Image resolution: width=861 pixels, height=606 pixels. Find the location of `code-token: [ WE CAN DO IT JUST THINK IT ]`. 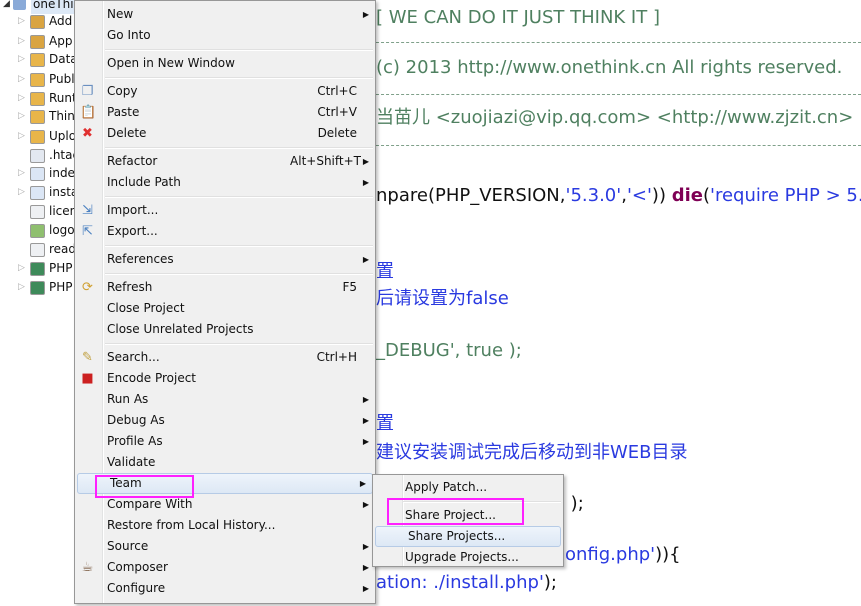

code-token: [ WE CAN DO IT JUST THINK IT ] is located at coordinates (518, 17).